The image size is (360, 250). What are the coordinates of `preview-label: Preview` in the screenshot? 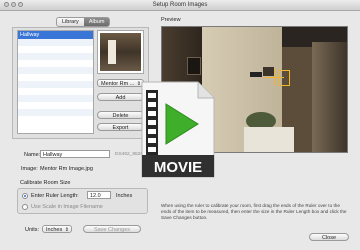 It's located at (171, 20).